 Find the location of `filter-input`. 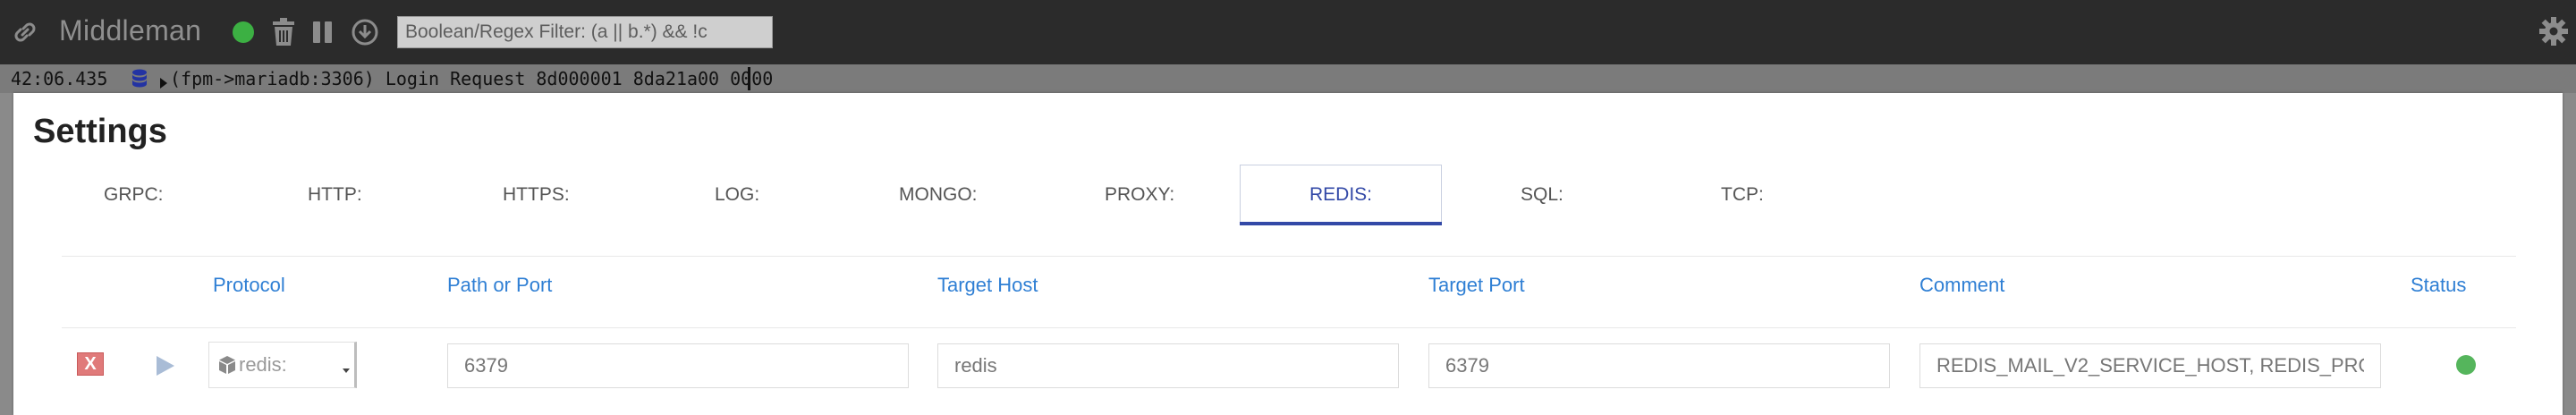

filter-input is located at coordinates (585, 32).